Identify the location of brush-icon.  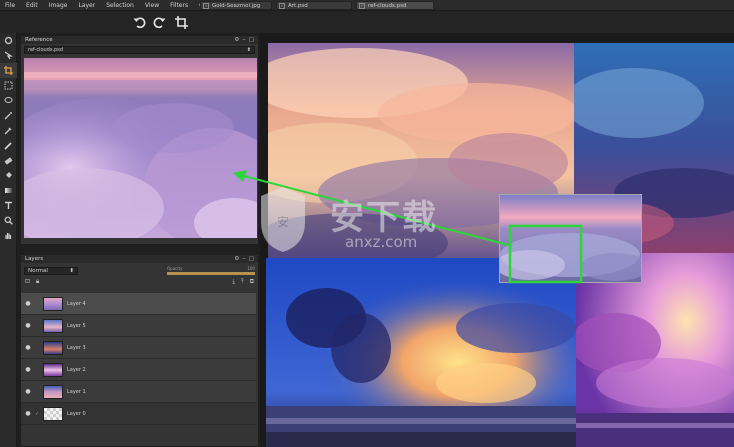
(8, 145).